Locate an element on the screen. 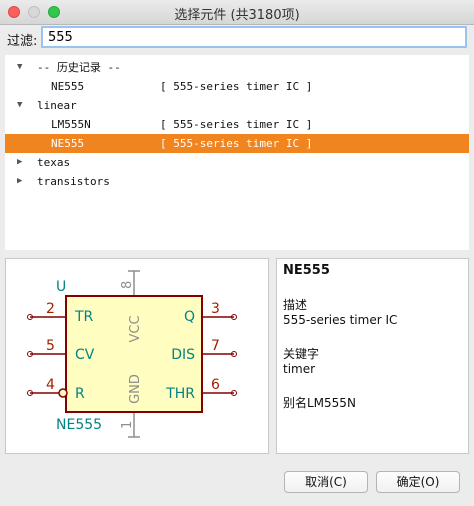 The image size is (474, 506). tree-group: ▶ transistors is located at coordinates (237, 181).